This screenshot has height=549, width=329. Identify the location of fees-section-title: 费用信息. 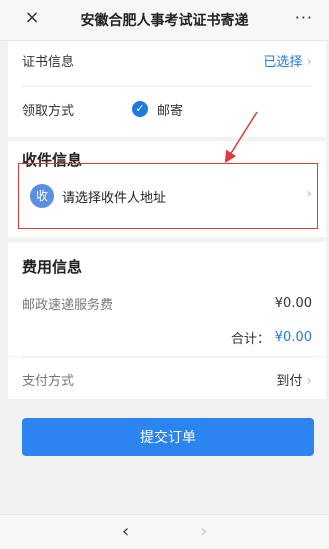
(52, 267).